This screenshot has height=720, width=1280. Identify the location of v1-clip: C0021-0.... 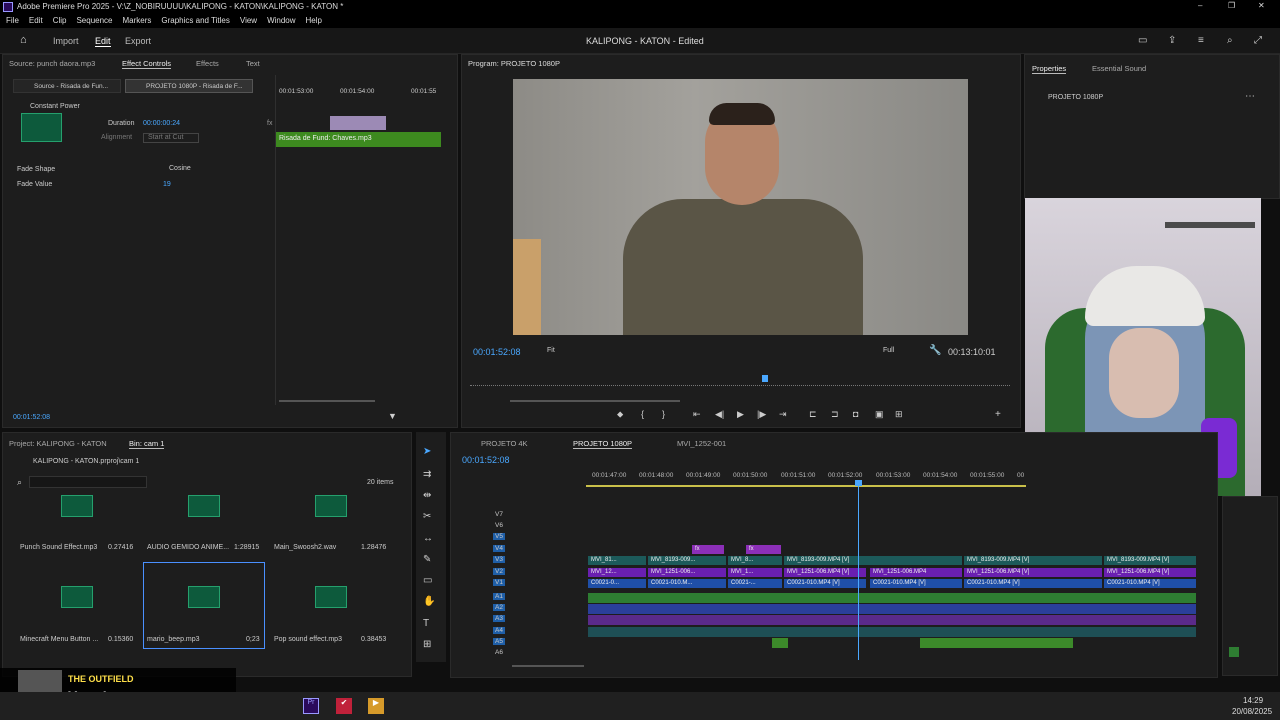
(617, 583).